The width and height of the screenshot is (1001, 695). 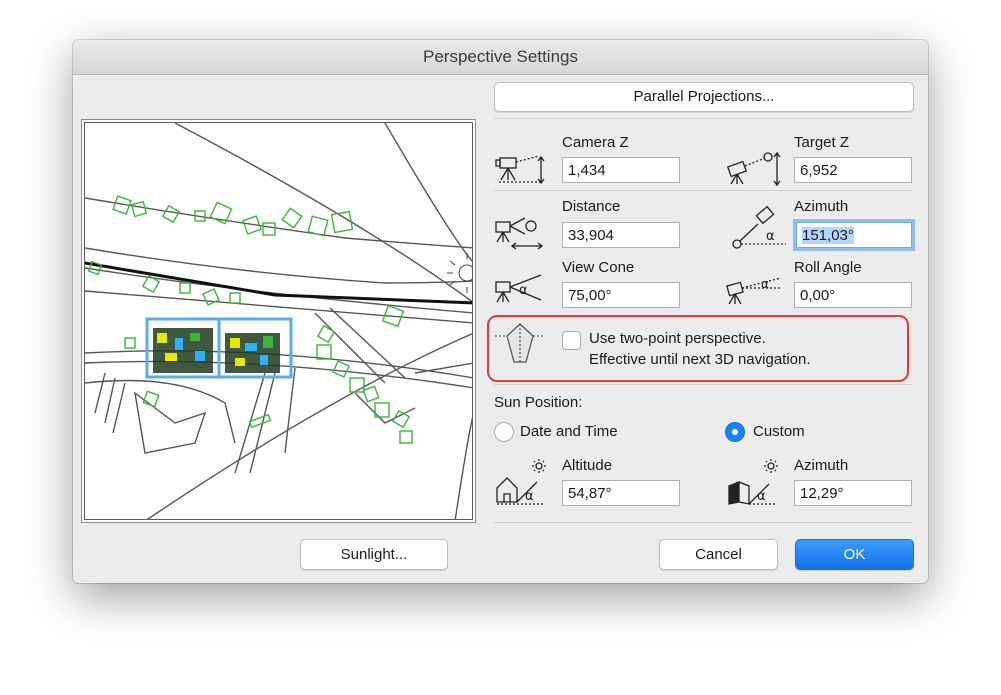 I want to click on two-point-perspective-icon, so click(x=520, y=347).